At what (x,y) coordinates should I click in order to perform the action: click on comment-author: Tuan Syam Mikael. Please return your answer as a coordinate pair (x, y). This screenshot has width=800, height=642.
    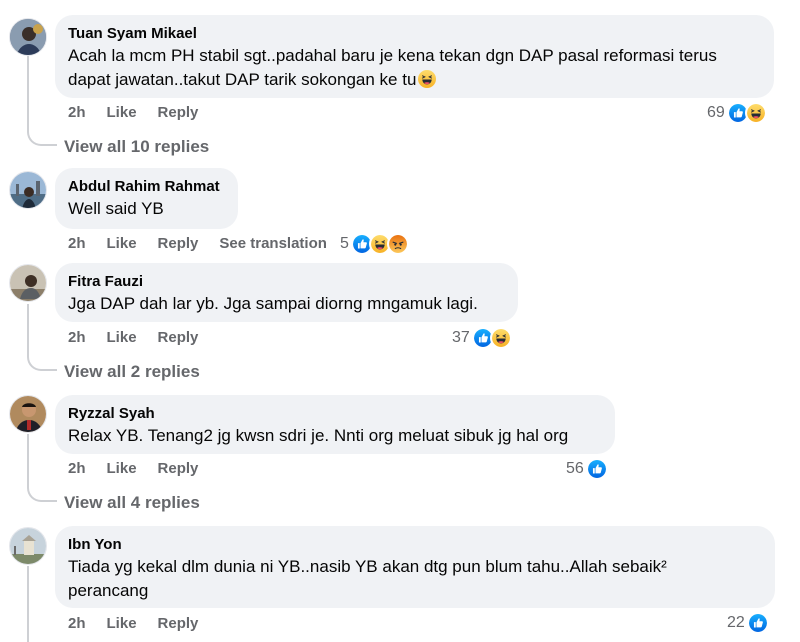
    Looking at the image, I should click on (414, 34).